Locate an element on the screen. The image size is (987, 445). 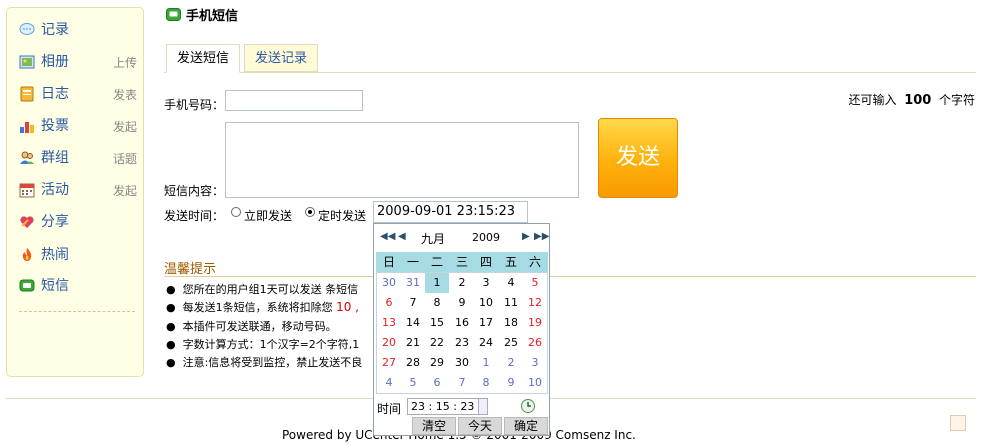
clear-button: 清空 is located at coordinates (434, 426).